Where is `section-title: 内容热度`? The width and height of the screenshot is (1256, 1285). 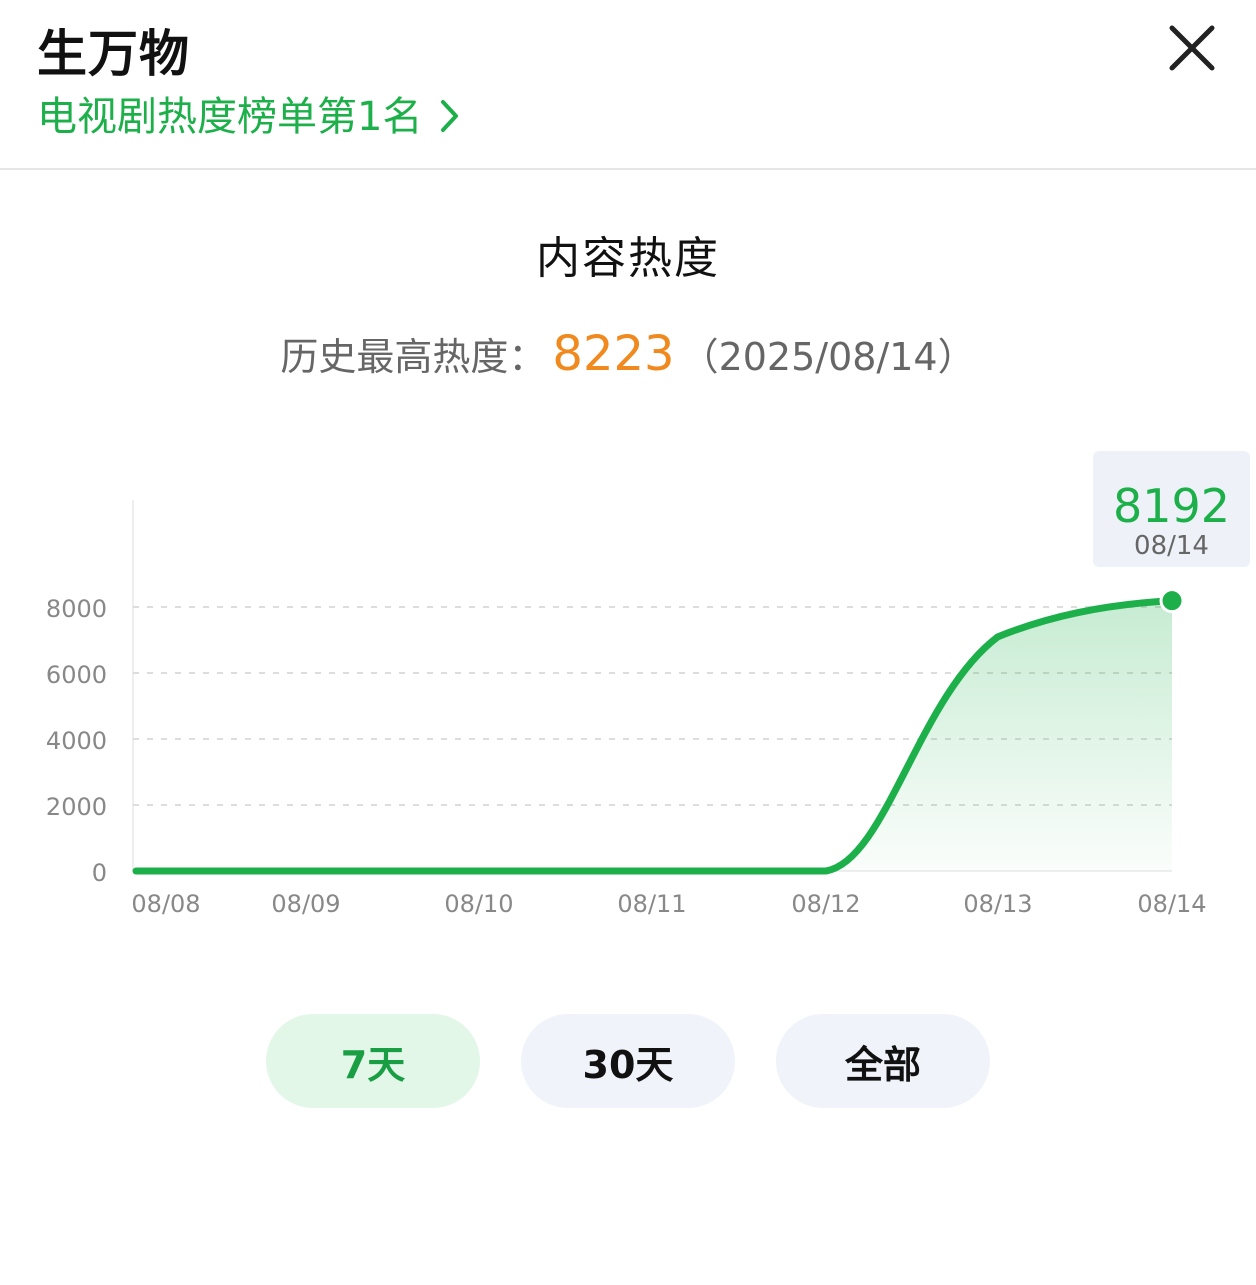 section-title: 内容热度 is located at coordinates (628, 258).